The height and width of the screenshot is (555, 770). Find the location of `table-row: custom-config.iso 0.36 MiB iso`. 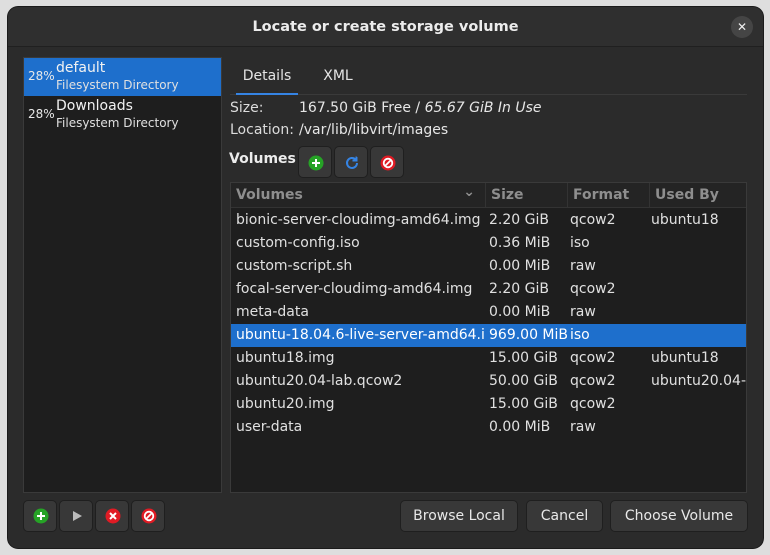

table-row: custom-config.iso 0.36 MiB iso is located at coordinates (488, 243).